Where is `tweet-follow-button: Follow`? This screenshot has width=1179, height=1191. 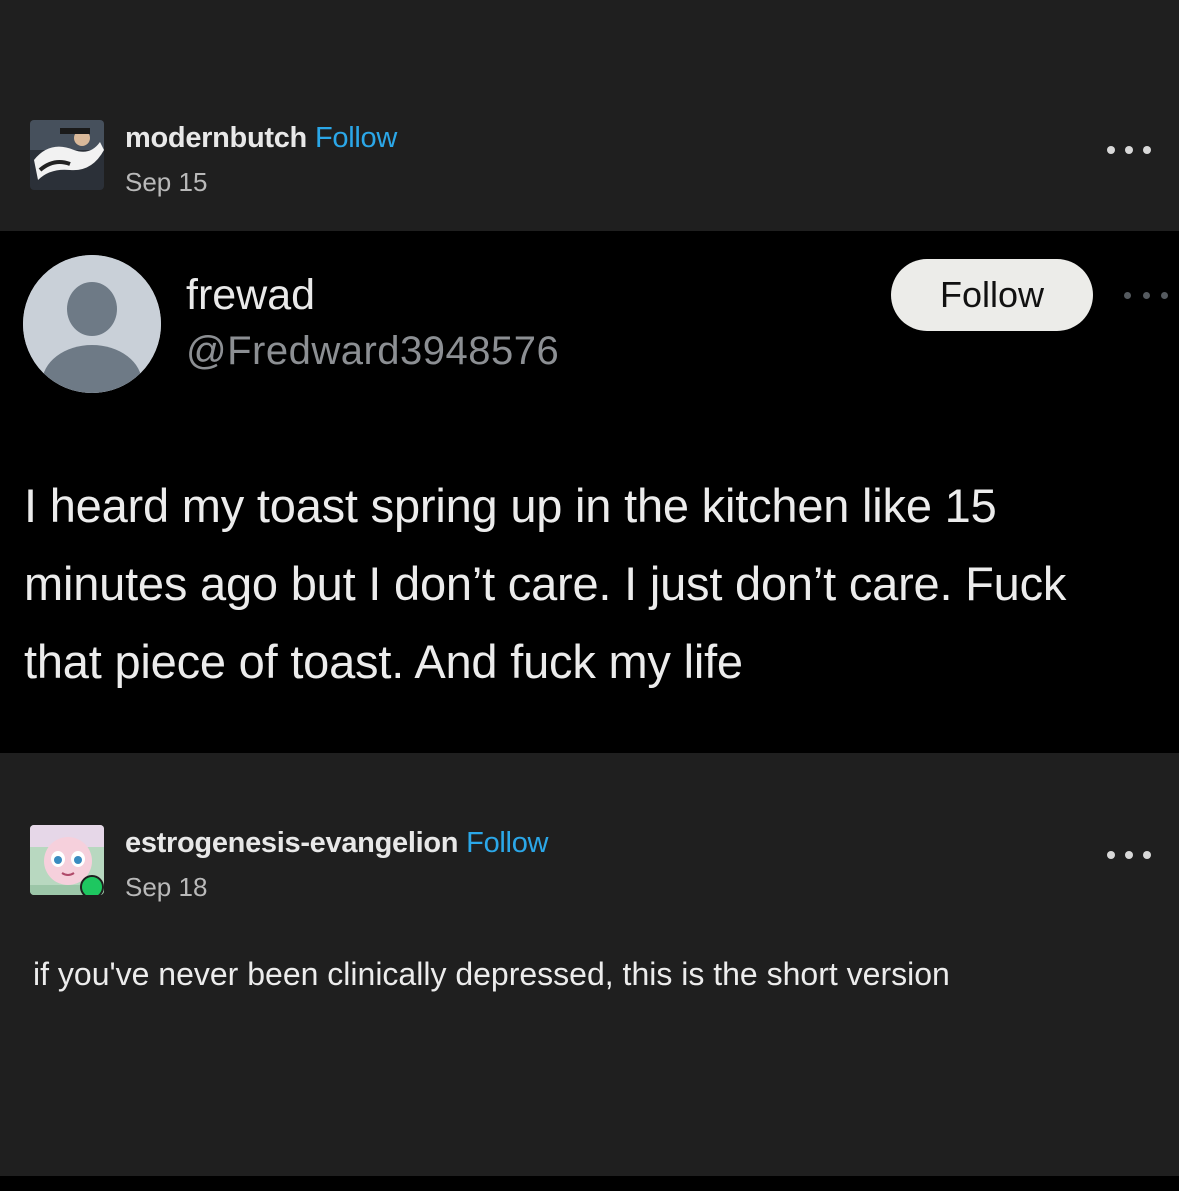 tweet-follow-button: Follow is located at coordinates (992, 295).